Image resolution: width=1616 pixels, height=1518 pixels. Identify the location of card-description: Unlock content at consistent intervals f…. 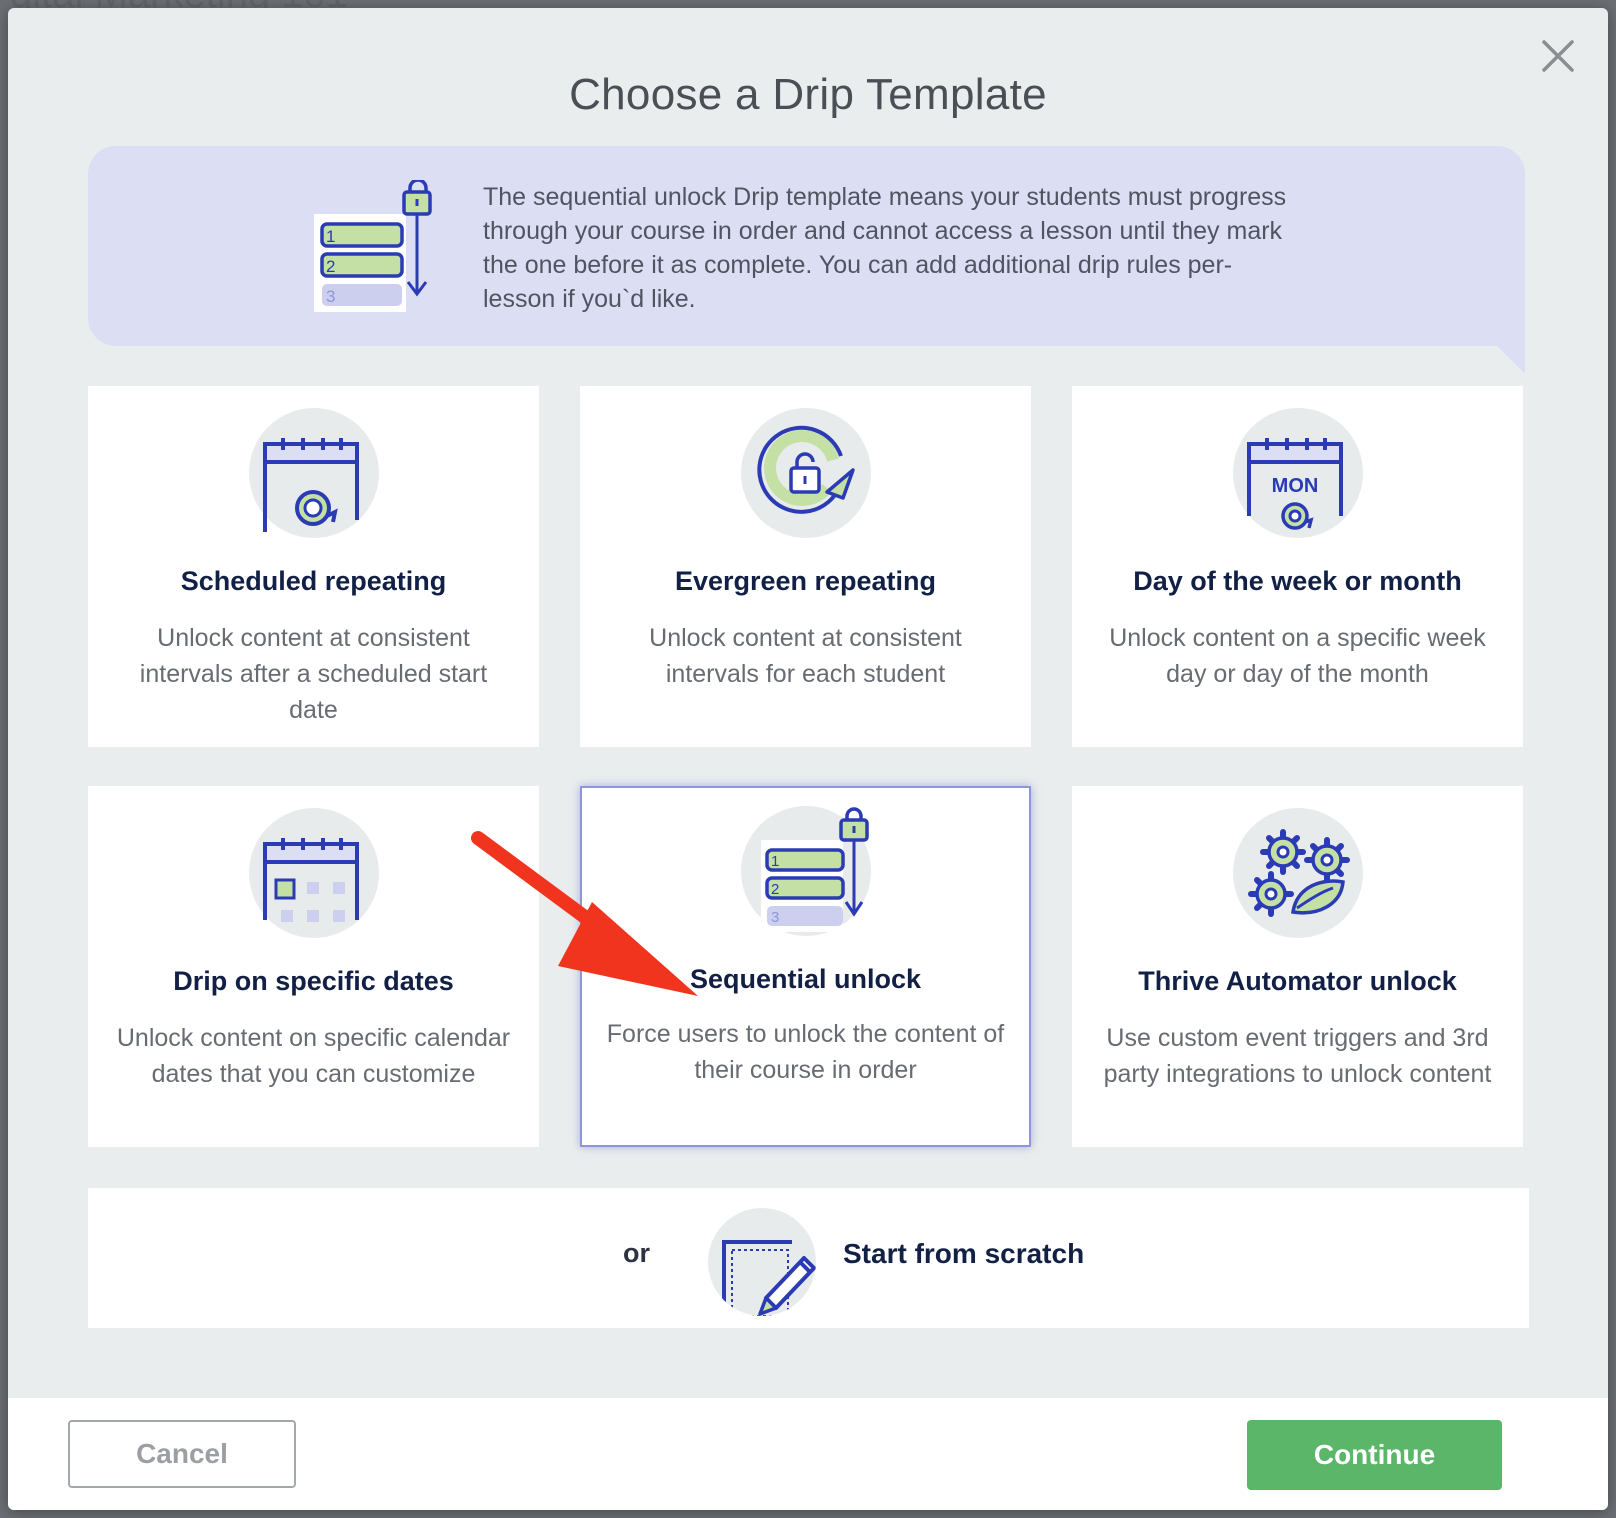
(805, 656).